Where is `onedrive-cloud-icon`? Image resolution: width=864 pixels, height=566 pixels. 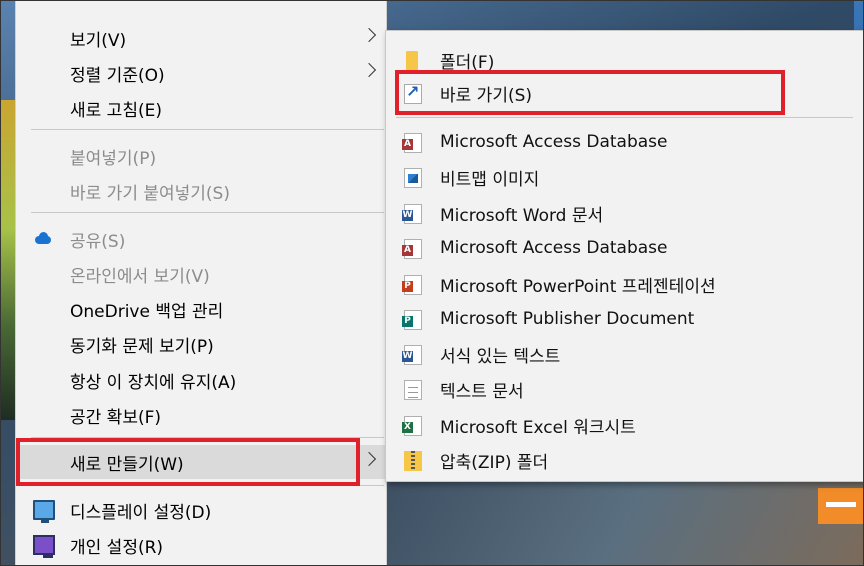 onedrive-cloud-icon is located at coordinates (44, 239).